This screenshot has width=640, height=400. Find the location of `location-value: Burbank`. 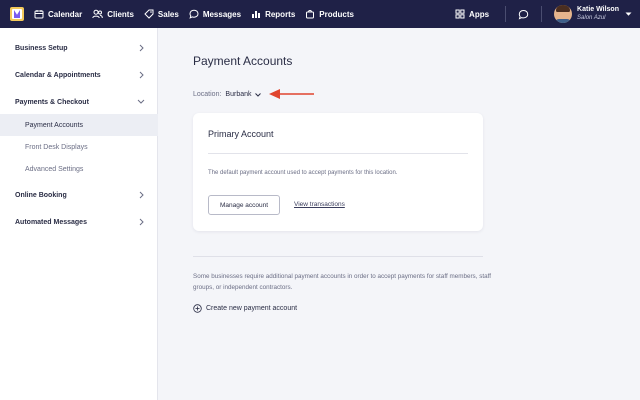

location-value: Burbank is located at coordinates (238, 94).